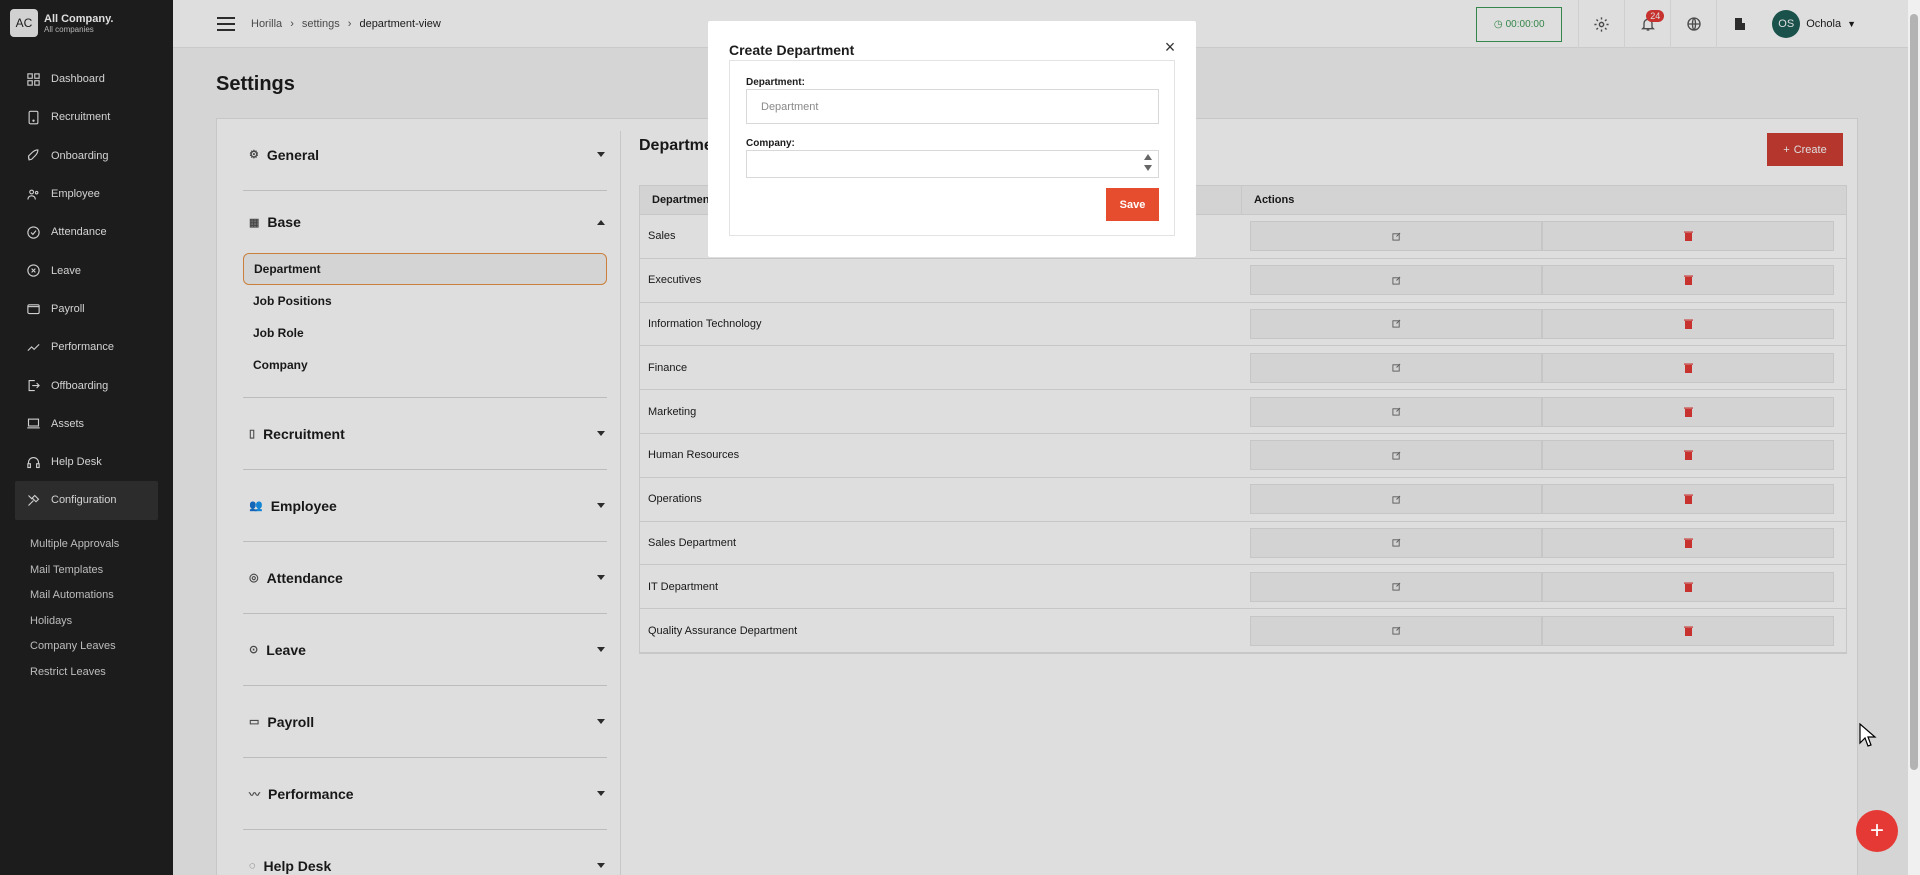 This screenshot has width=1920, height=875. I want to click on close-icon: ×, so click(1170, 47).